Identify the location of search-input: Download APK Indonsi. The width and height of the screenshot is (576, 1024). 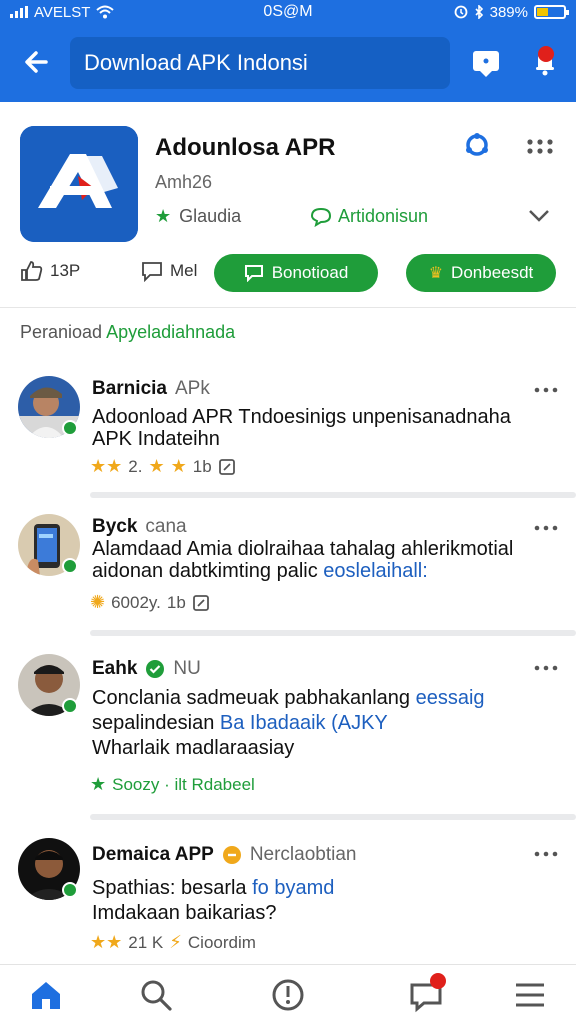
(260, 63).